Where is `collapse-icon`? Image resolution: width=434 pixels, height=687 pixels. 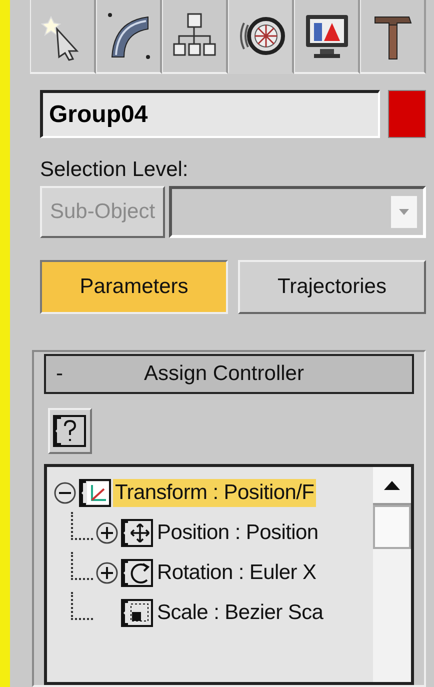 collapse-icon is located at coordinates (65, 493).